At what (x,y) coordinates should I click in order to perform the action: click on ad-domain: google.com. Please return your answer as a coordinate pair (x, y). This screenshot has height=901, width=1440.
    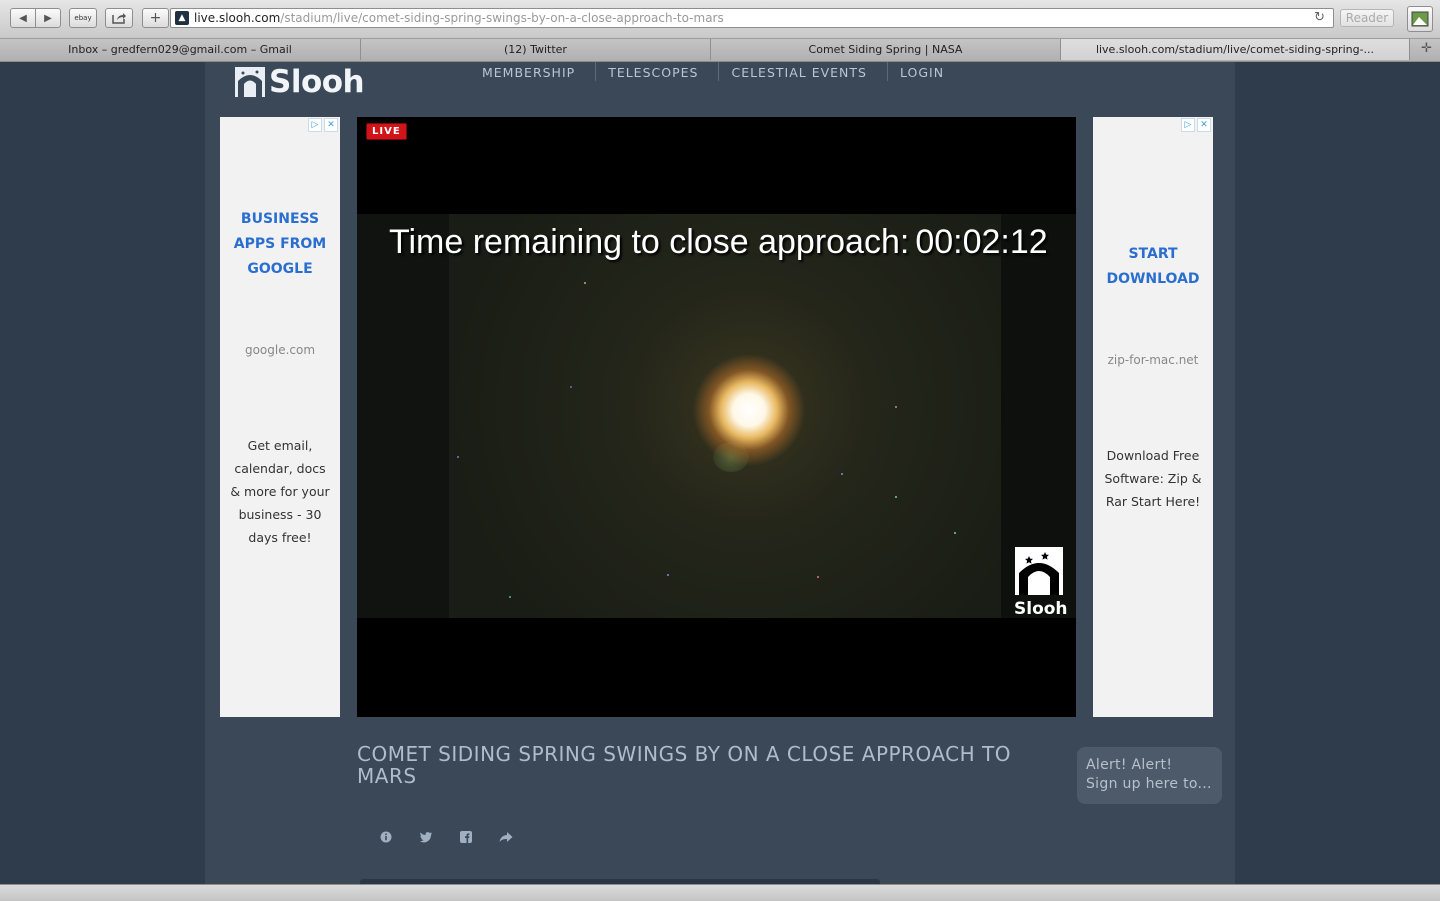
    Looking at the image, I should click on (280, 350).